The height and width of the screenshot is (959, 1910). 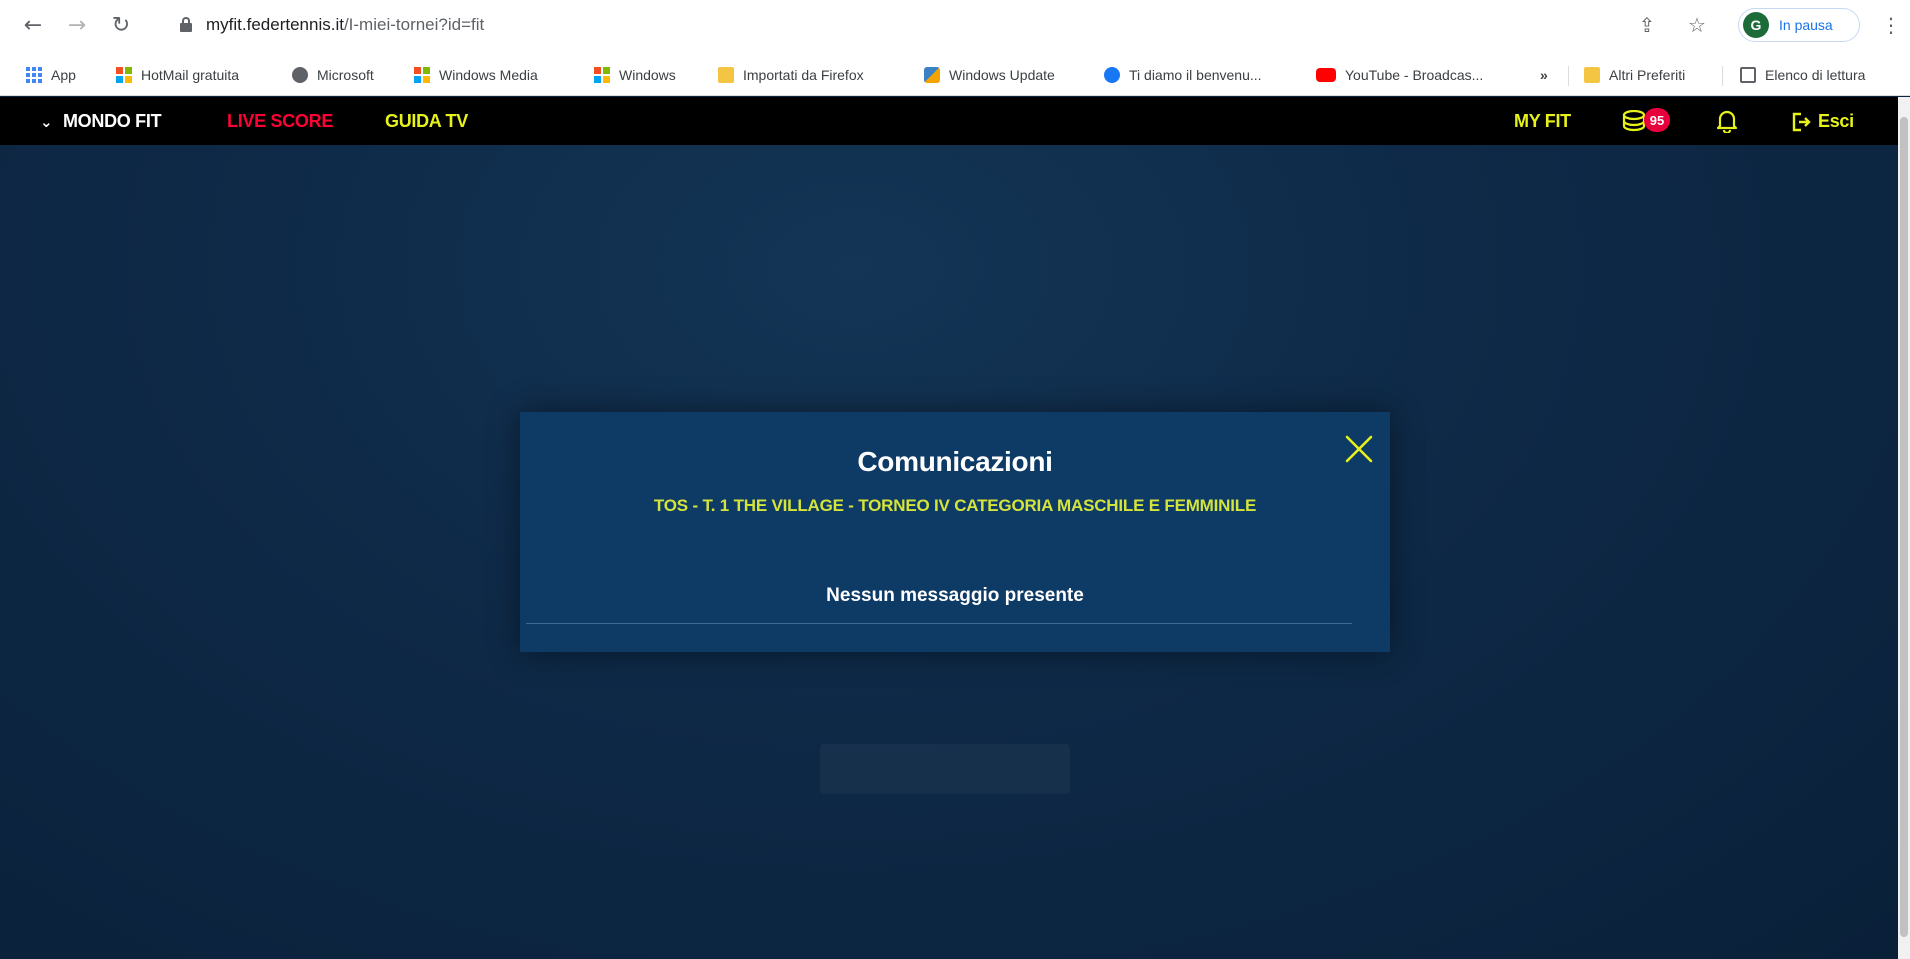 What do you see at coordinates (939, 623) in the screenshot?
I see `divider` at bounding box center [939, 623].